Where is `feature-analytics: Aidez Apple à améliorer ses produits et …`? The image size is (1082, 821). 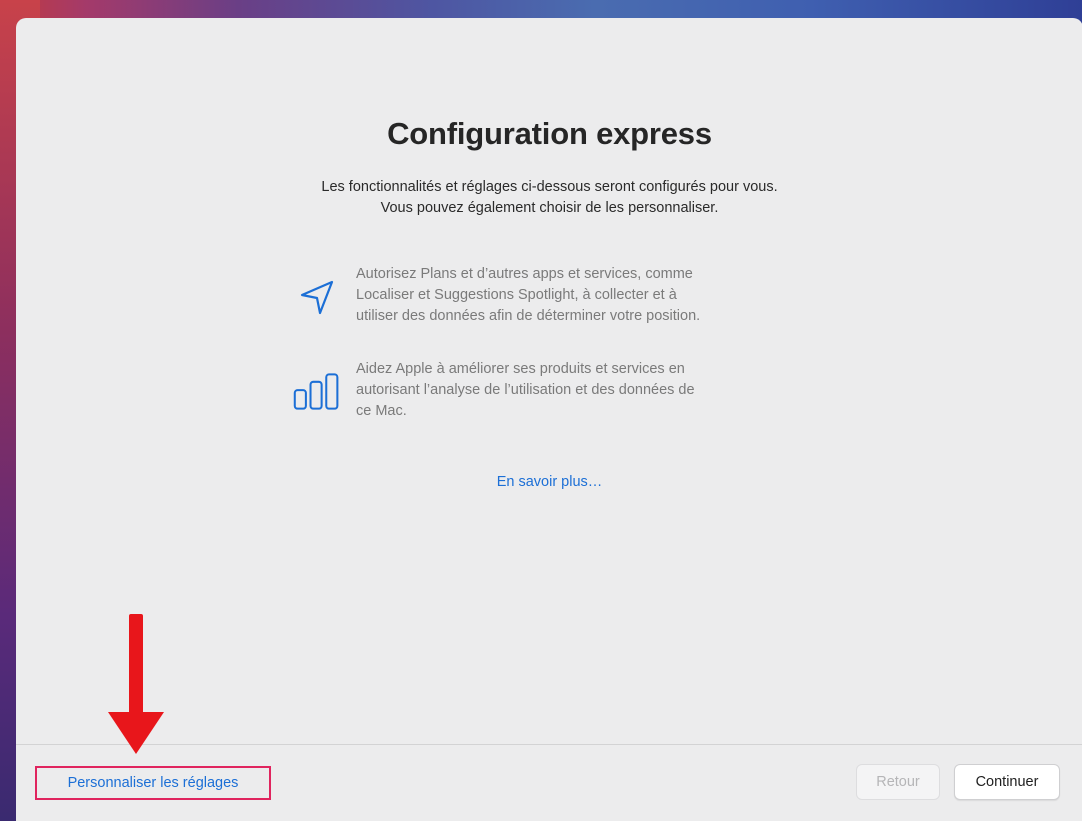
feature-analytics: Aidez Apple à améliorer ses produits et … is located at coordinates (552, 392).